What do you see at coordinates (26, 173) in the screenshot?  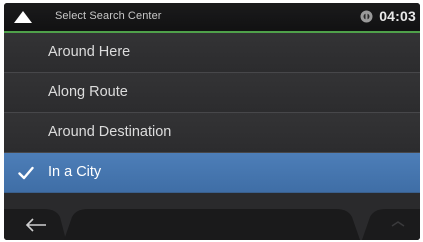 I see `checkmark-icon` at bounding box center [26, 173].